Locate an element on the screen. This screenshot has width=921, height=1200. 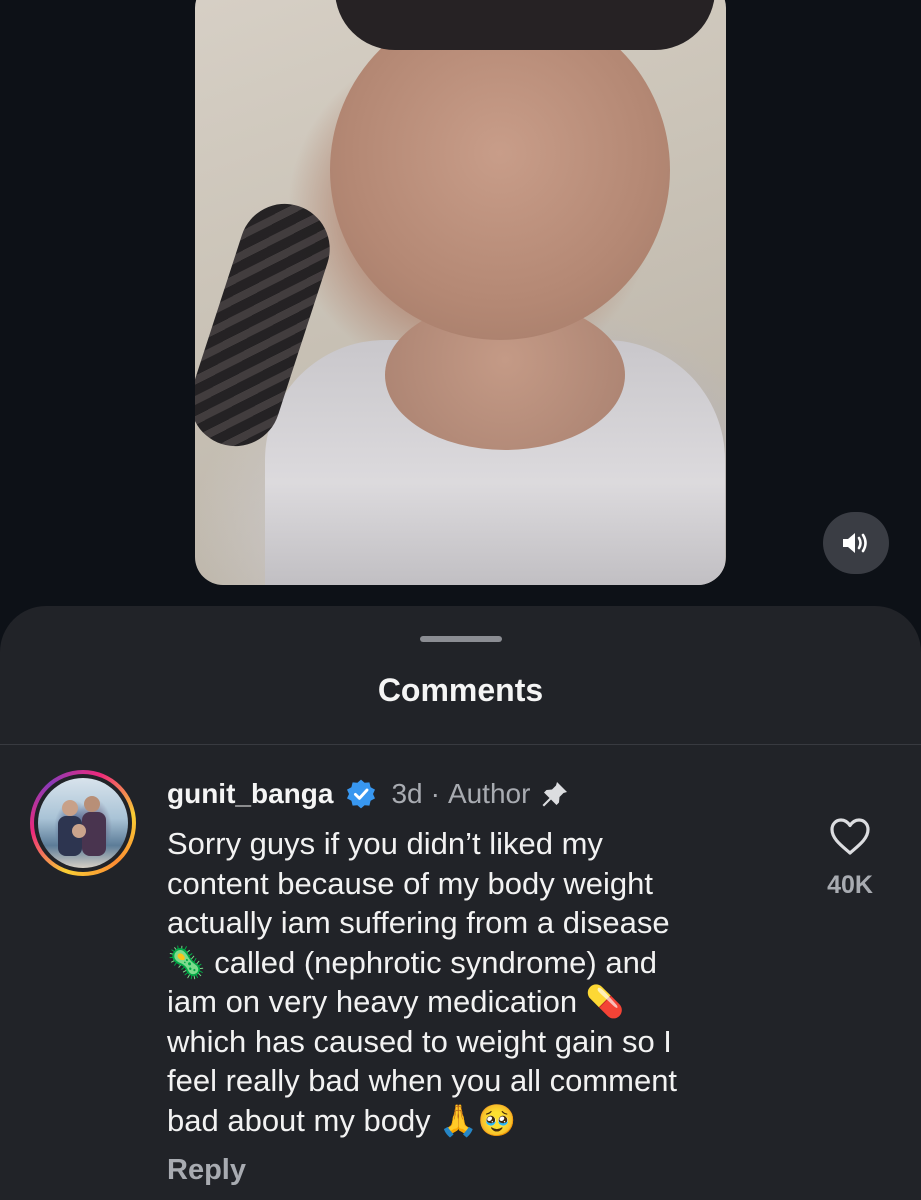
pin-icon is located at coordinates (555, 794).